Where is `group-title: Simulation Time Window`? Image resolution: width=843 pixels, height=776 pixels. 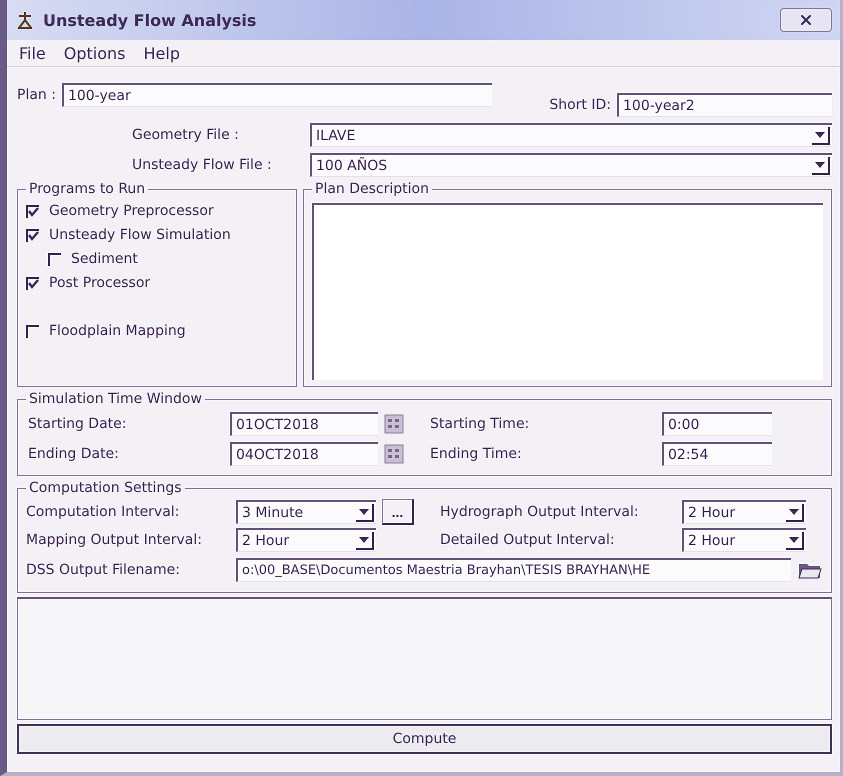 group-title: Simulation Time Window is located at coordinates (115, 399).